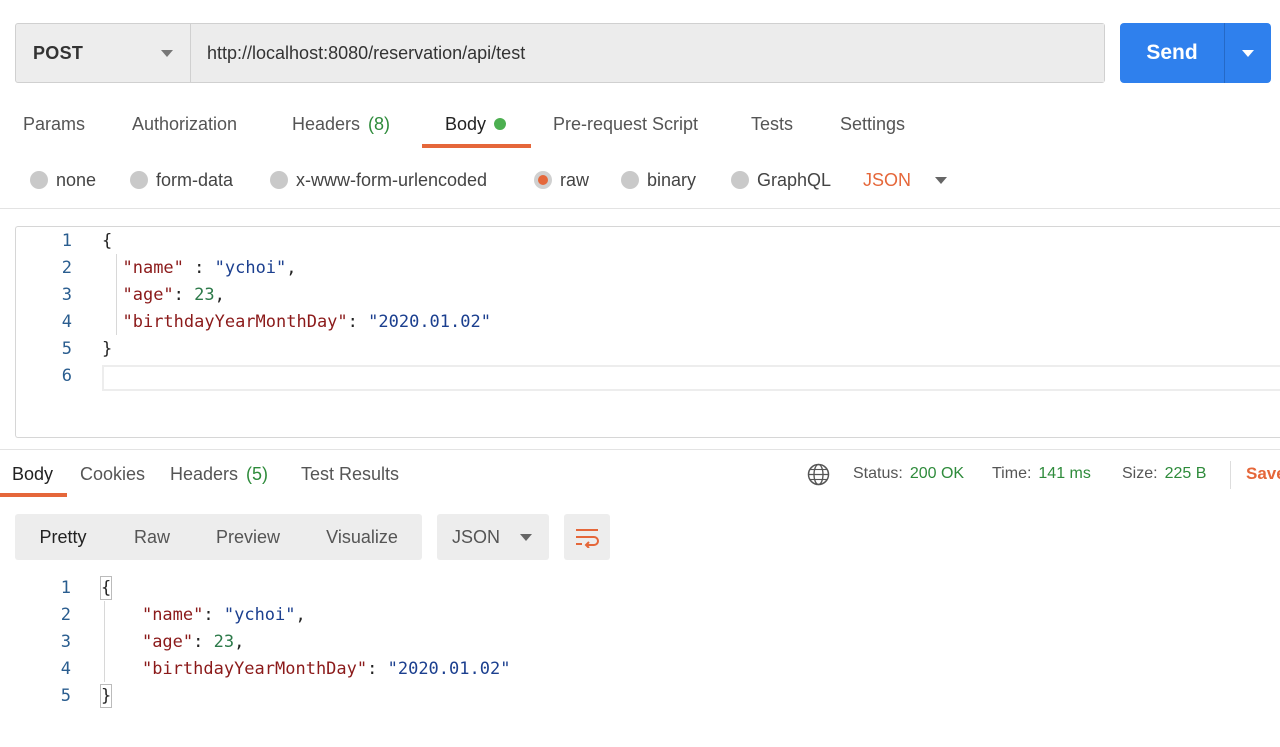  What do you see at coordinates (248, 537) in the screenshot?
I see `view-preview-button: Preview` at bounding box center [248, 537].